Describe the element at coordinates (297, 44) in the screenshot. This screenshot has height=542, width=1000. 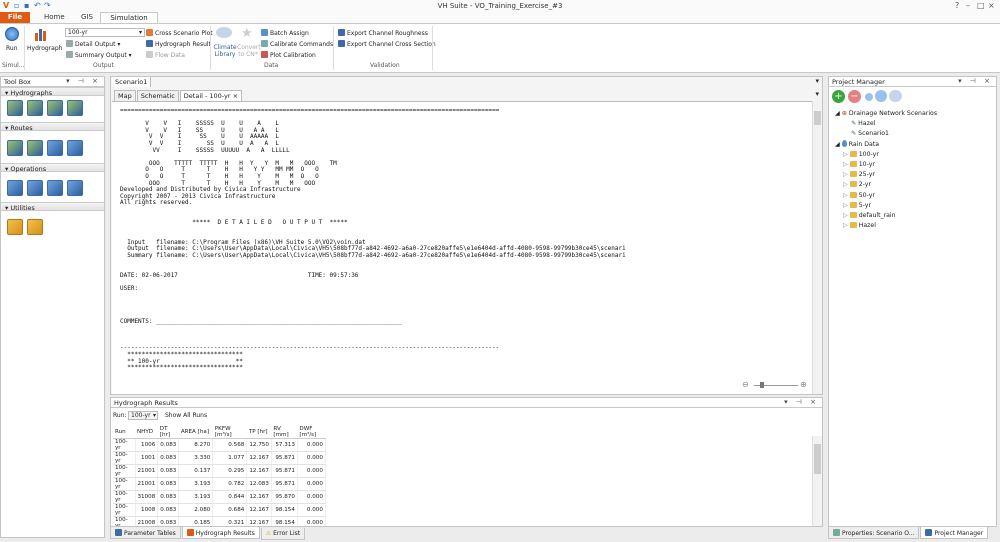
I see `calibrate-commands-button: Calibrate Commands` at that location.